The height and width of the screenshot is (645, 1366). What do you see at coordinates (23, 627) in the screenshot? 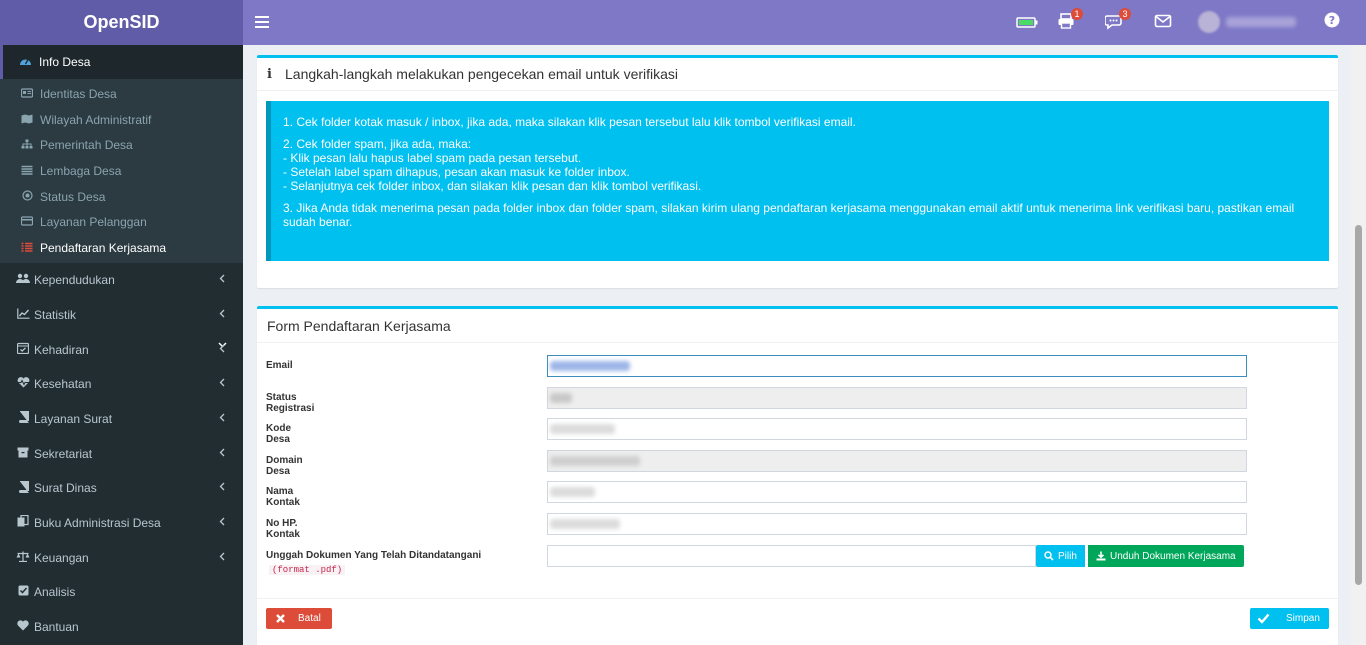
I see `heart-icon` at bounding box center [23, 627].